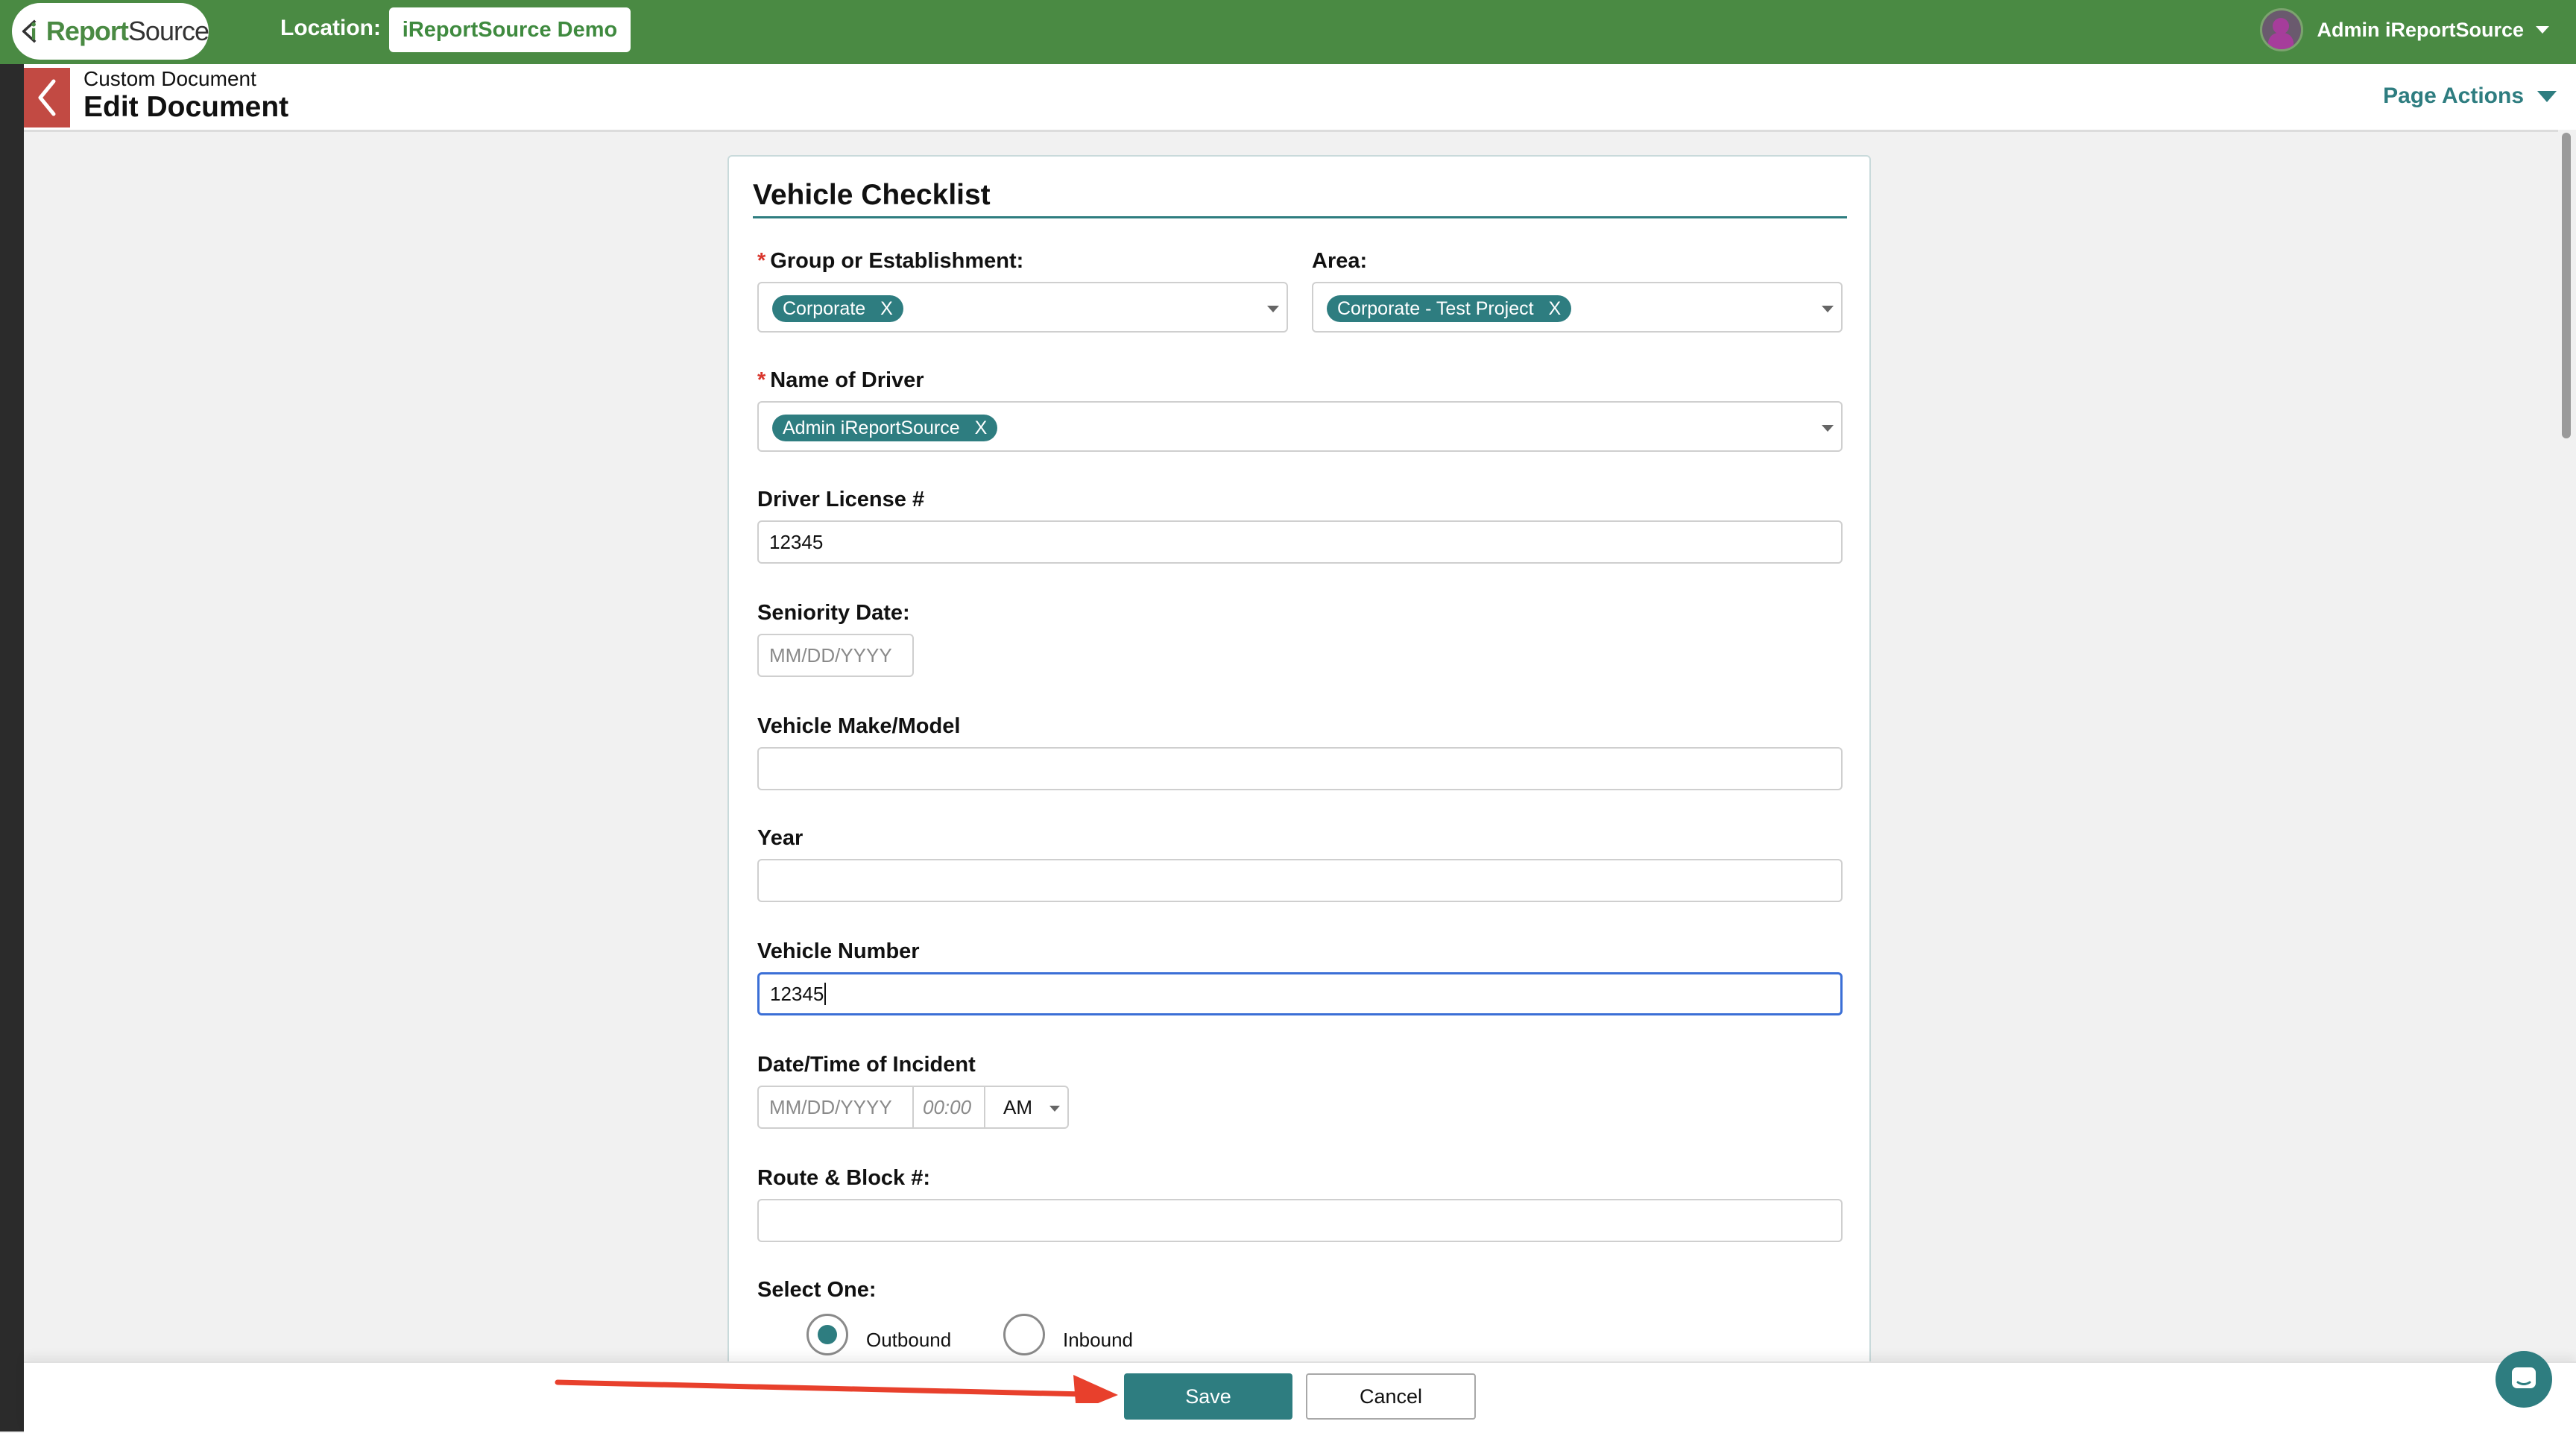 This screenshot has width=2576, height=1433. What do you see at coordinates (1023, 307) in the screenshot?
I see `group-select: Corporate X` at bounding box center [1023, 307].